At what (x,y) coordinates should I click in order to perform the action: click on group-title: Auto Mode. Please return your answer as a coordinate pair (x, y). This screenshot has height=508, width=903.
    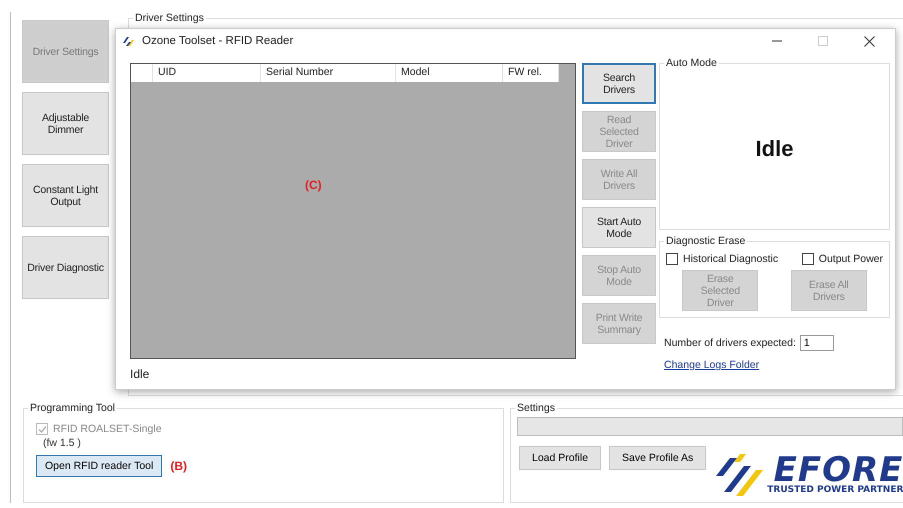
    Looking at the image, I should click on (691, 63).